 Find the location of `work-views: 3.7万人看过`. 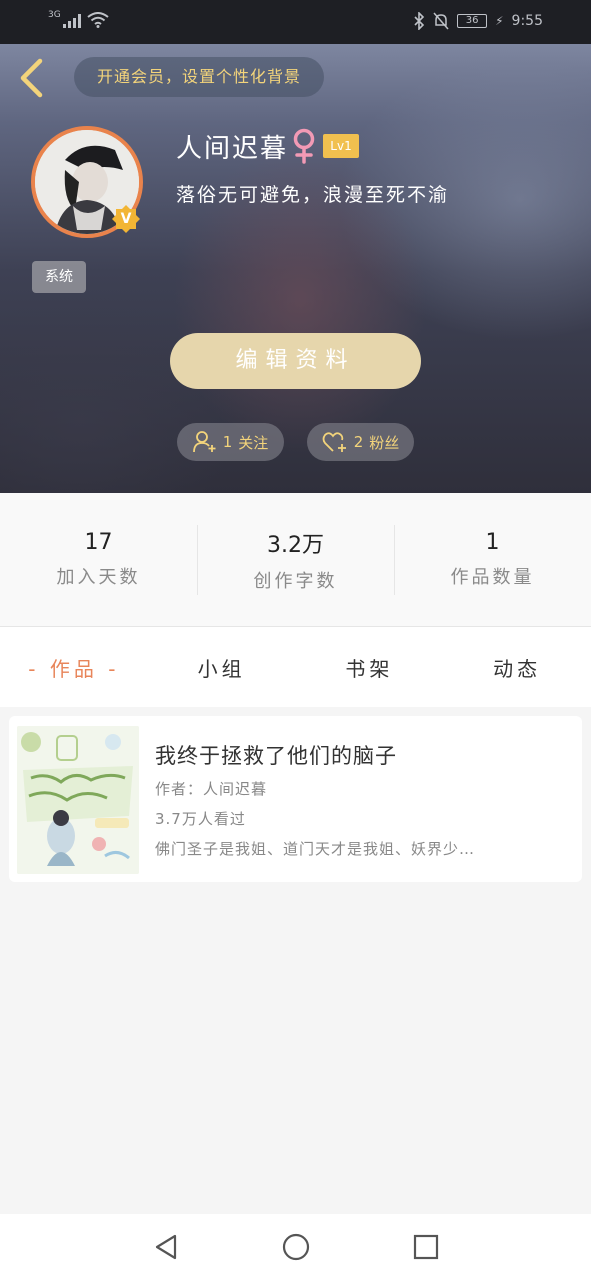

work-views: 3.7万人看过 is located at coordinates (200, 819).